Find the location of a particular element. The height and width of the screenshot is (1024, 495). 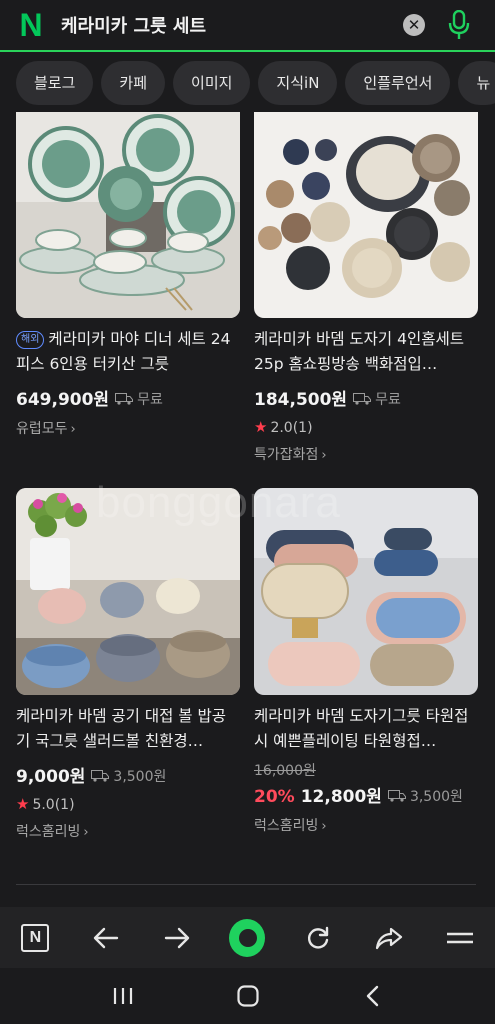

price-row: 184,500원 무료 is located at coordinates (366, 397).